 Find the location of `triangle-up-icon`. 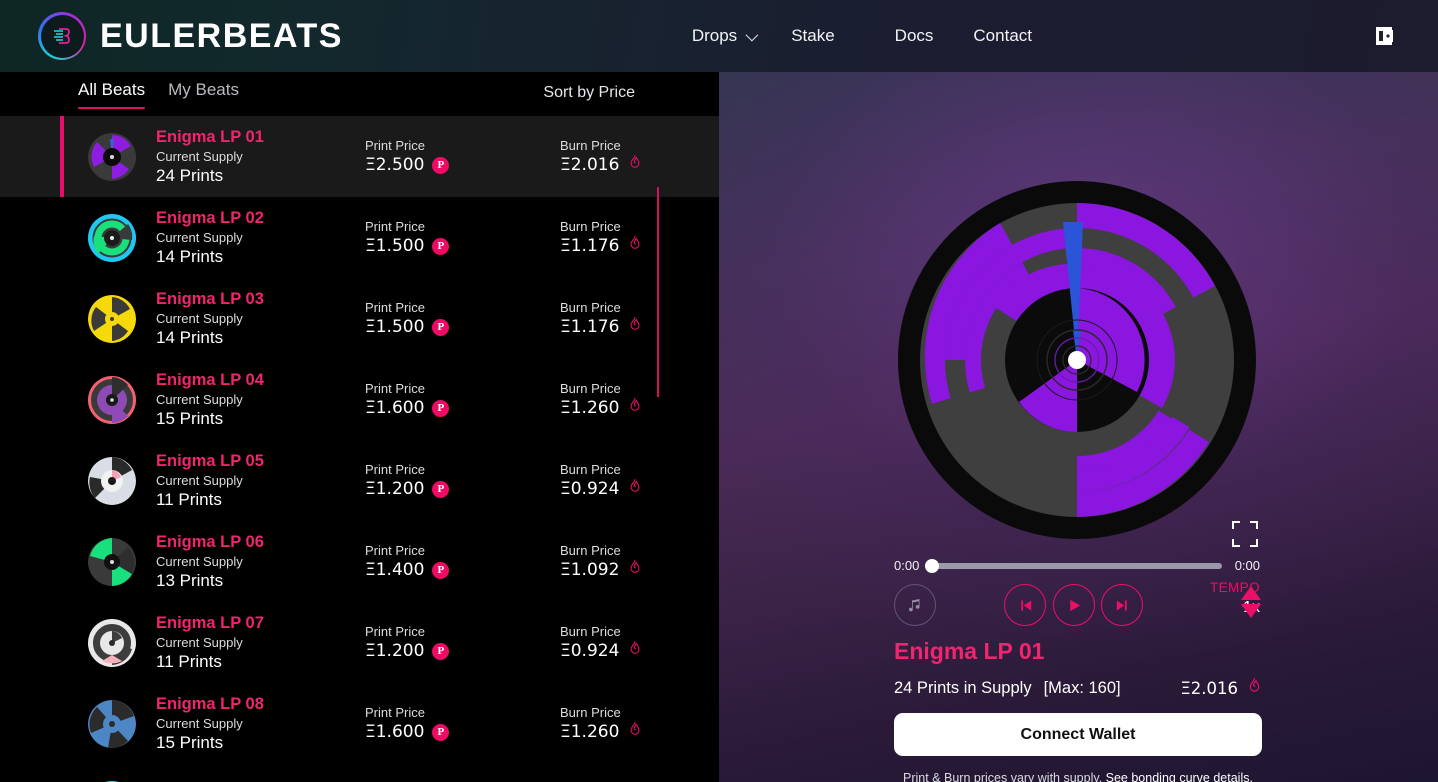

triangle-up-icon is located at coordinates (1251, 593).